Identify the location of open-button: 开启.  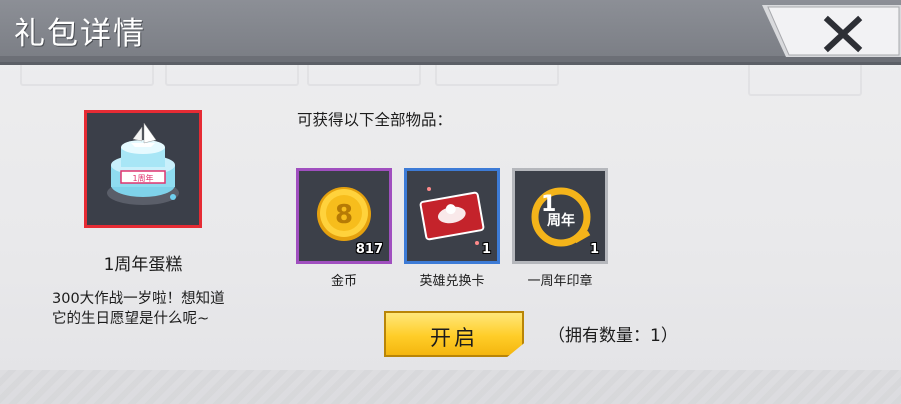
(454, 334).